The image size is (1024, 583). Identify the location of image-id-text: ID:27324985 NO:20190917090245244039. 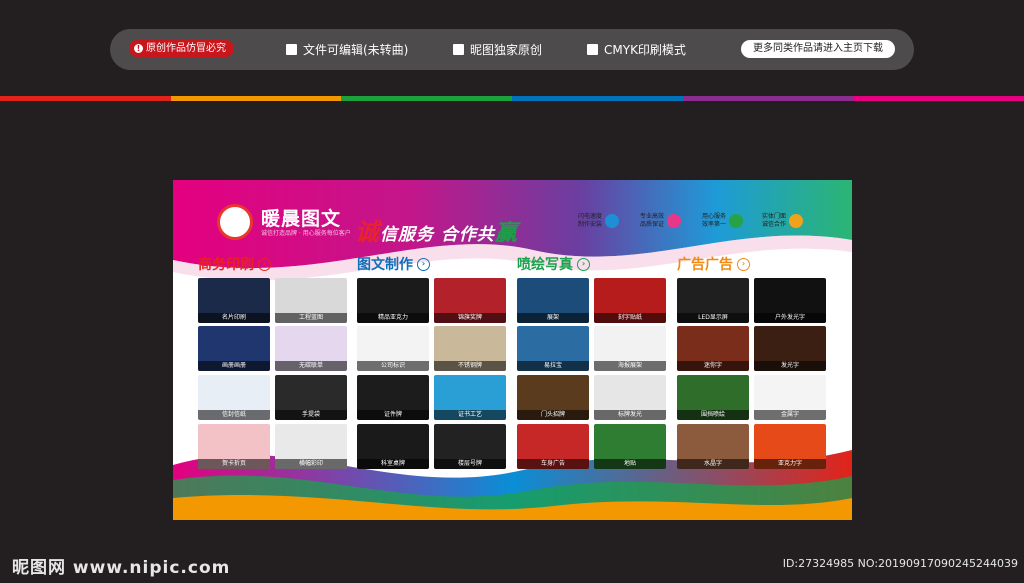
(900, 563).